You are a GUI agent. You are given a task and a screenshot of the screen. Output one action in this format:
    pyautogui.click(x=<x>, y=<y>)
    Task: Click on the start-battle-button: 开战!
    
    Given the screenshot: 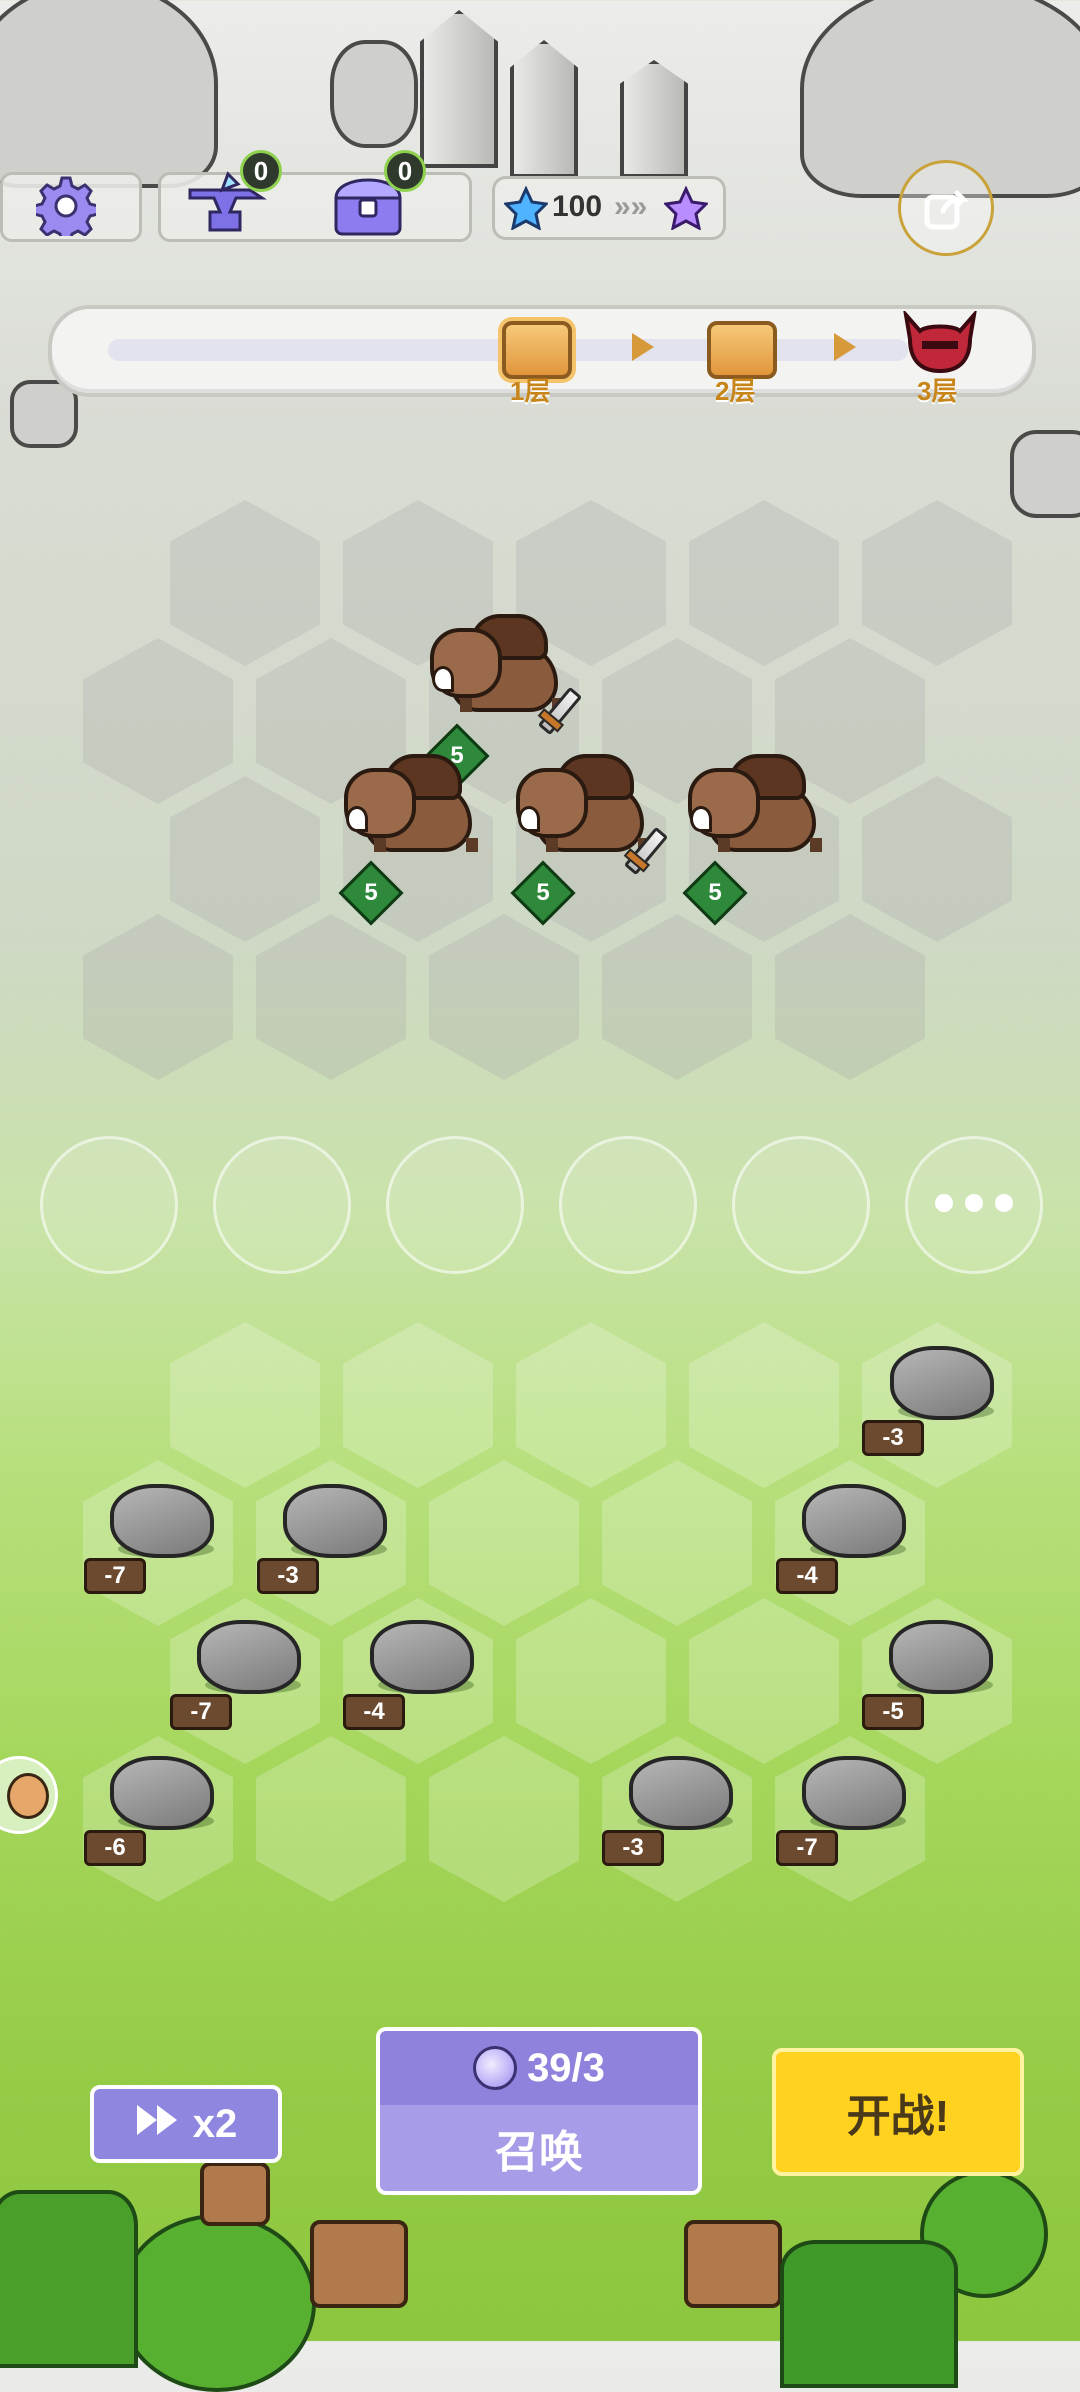 What is the action you would take?
    pyautogui.click(x=898, y=2112)
    